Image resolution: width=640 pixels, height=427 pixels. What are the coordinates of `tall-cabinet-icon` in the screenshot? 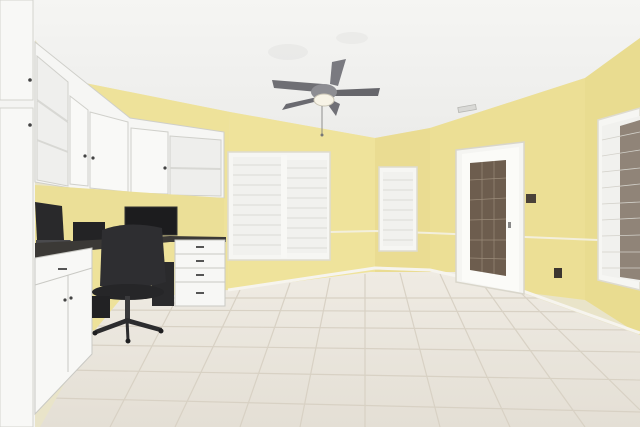 It's located at (17, 213).